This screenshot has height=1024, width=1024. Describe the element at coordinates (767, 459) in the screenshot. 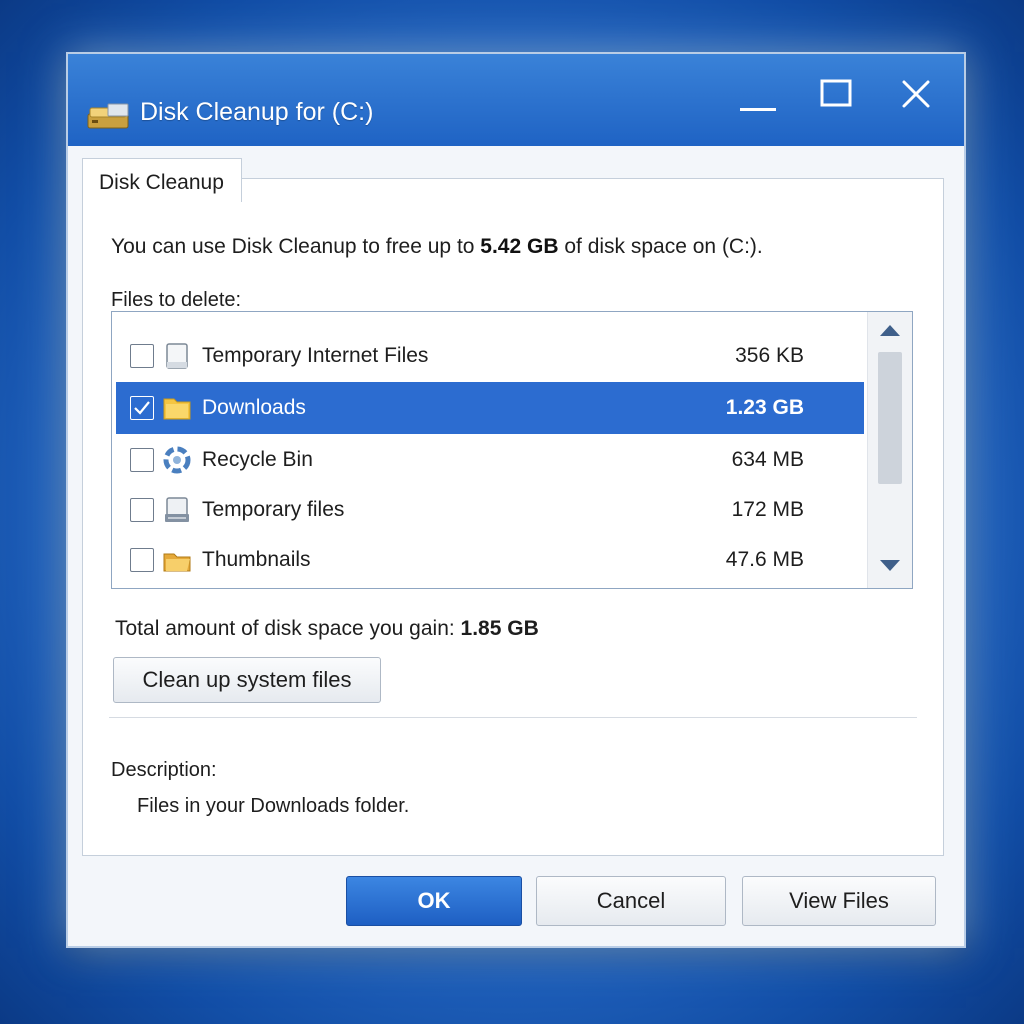

I see `item-size: 634 MB` at that location.